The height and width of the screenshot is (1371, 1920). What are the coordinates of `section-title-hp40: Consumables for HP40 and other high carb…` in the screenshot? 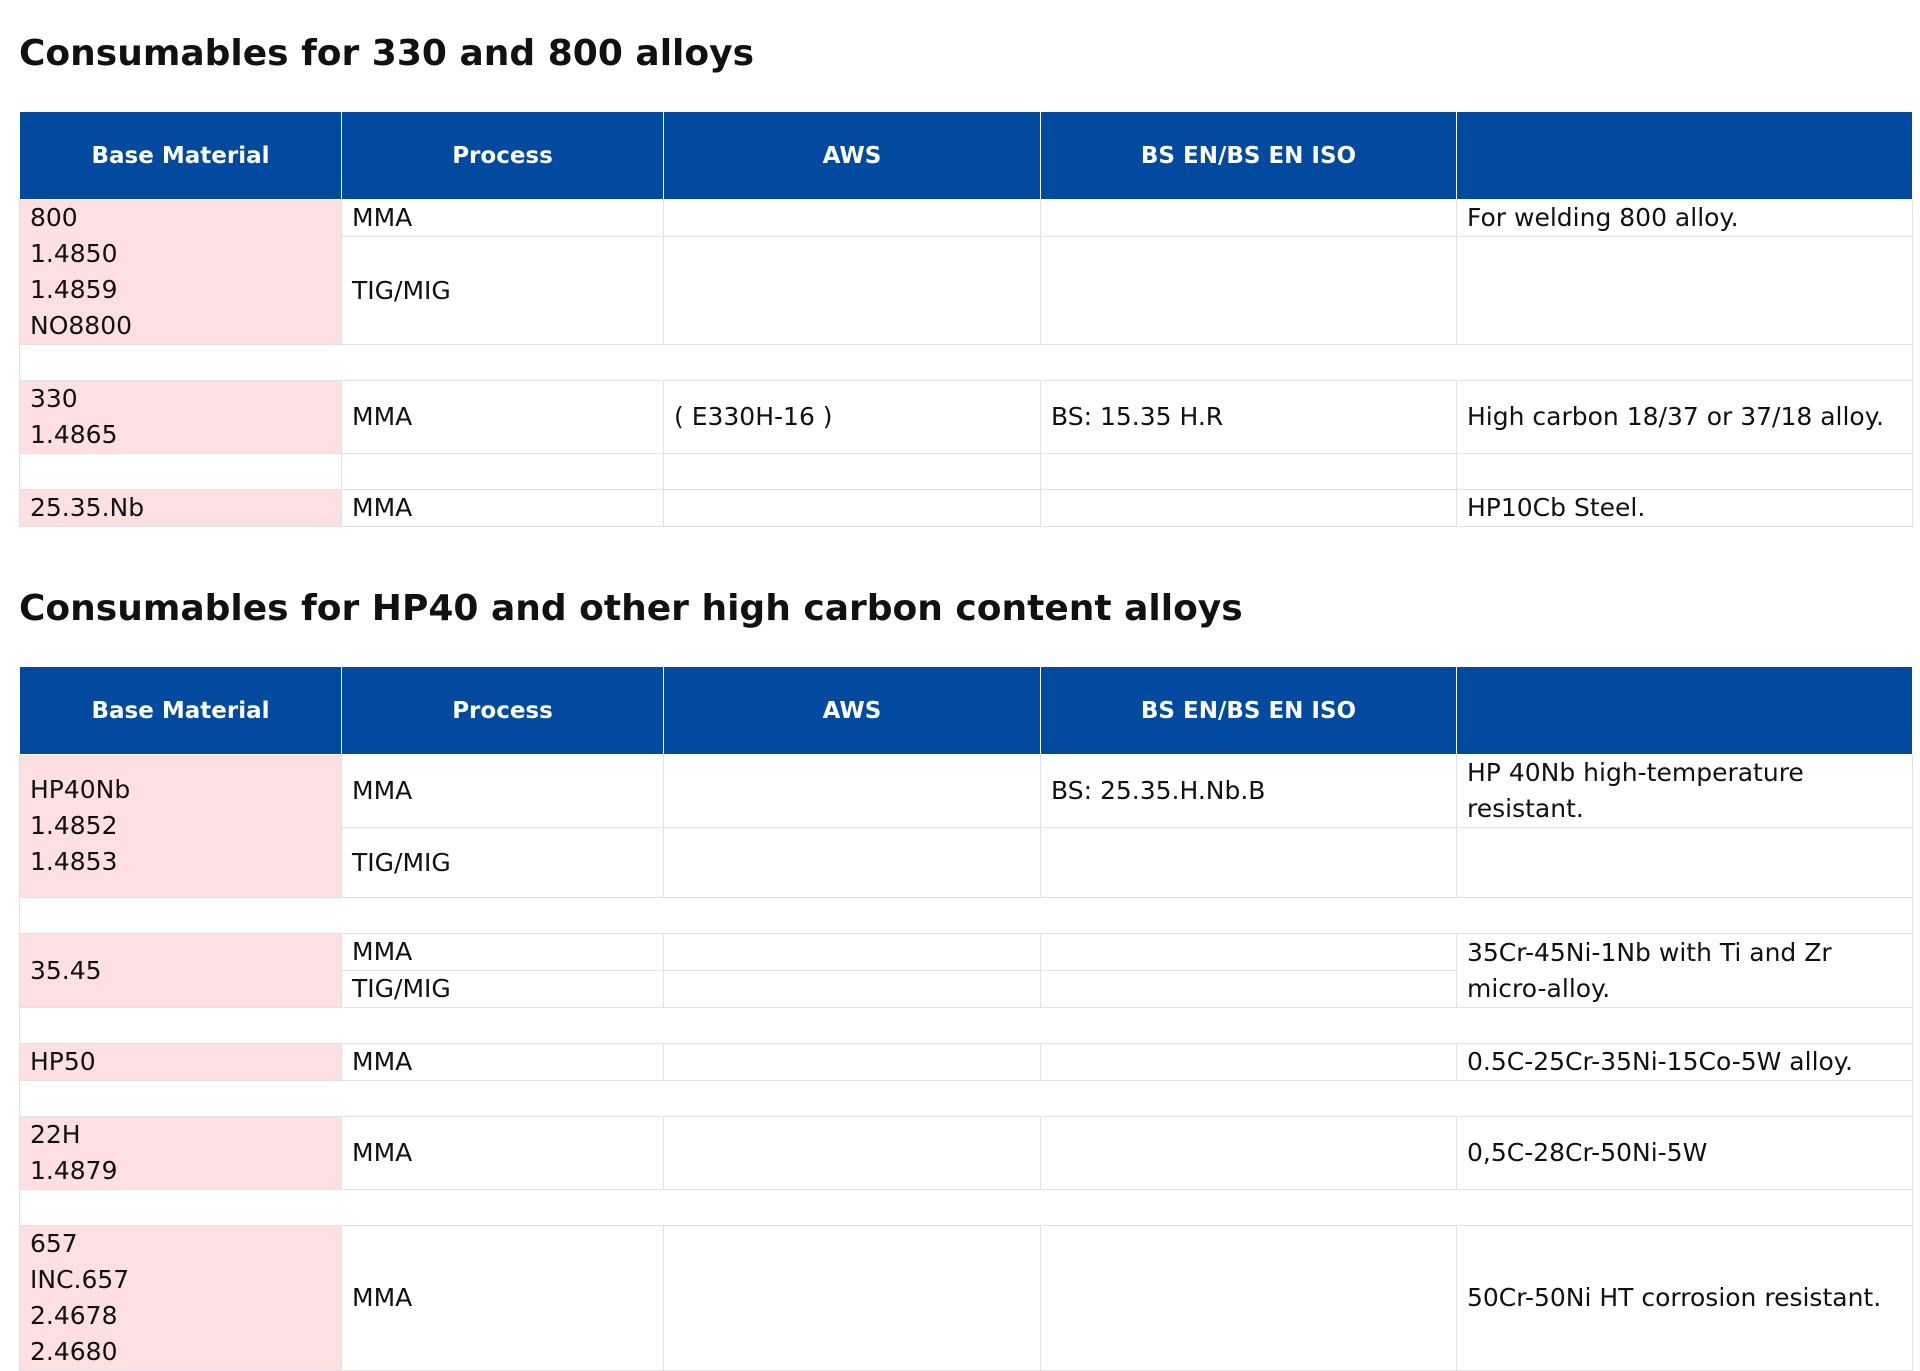 It's located at (631, 608).